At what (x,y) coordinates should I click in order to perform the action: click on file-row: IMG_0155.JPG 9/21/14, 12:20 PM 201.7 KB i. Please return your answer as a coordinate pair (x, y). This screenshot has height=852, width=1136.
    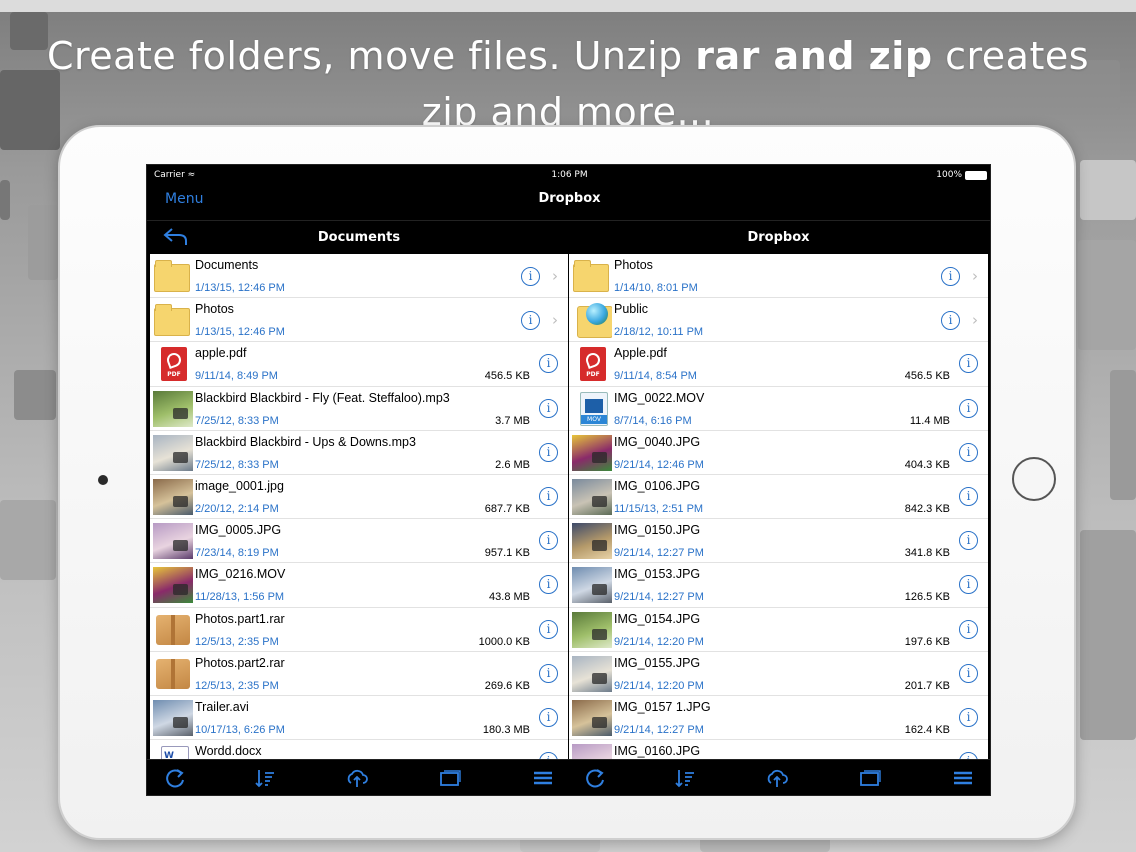
    Looking at the image, I should click on (778, 674).